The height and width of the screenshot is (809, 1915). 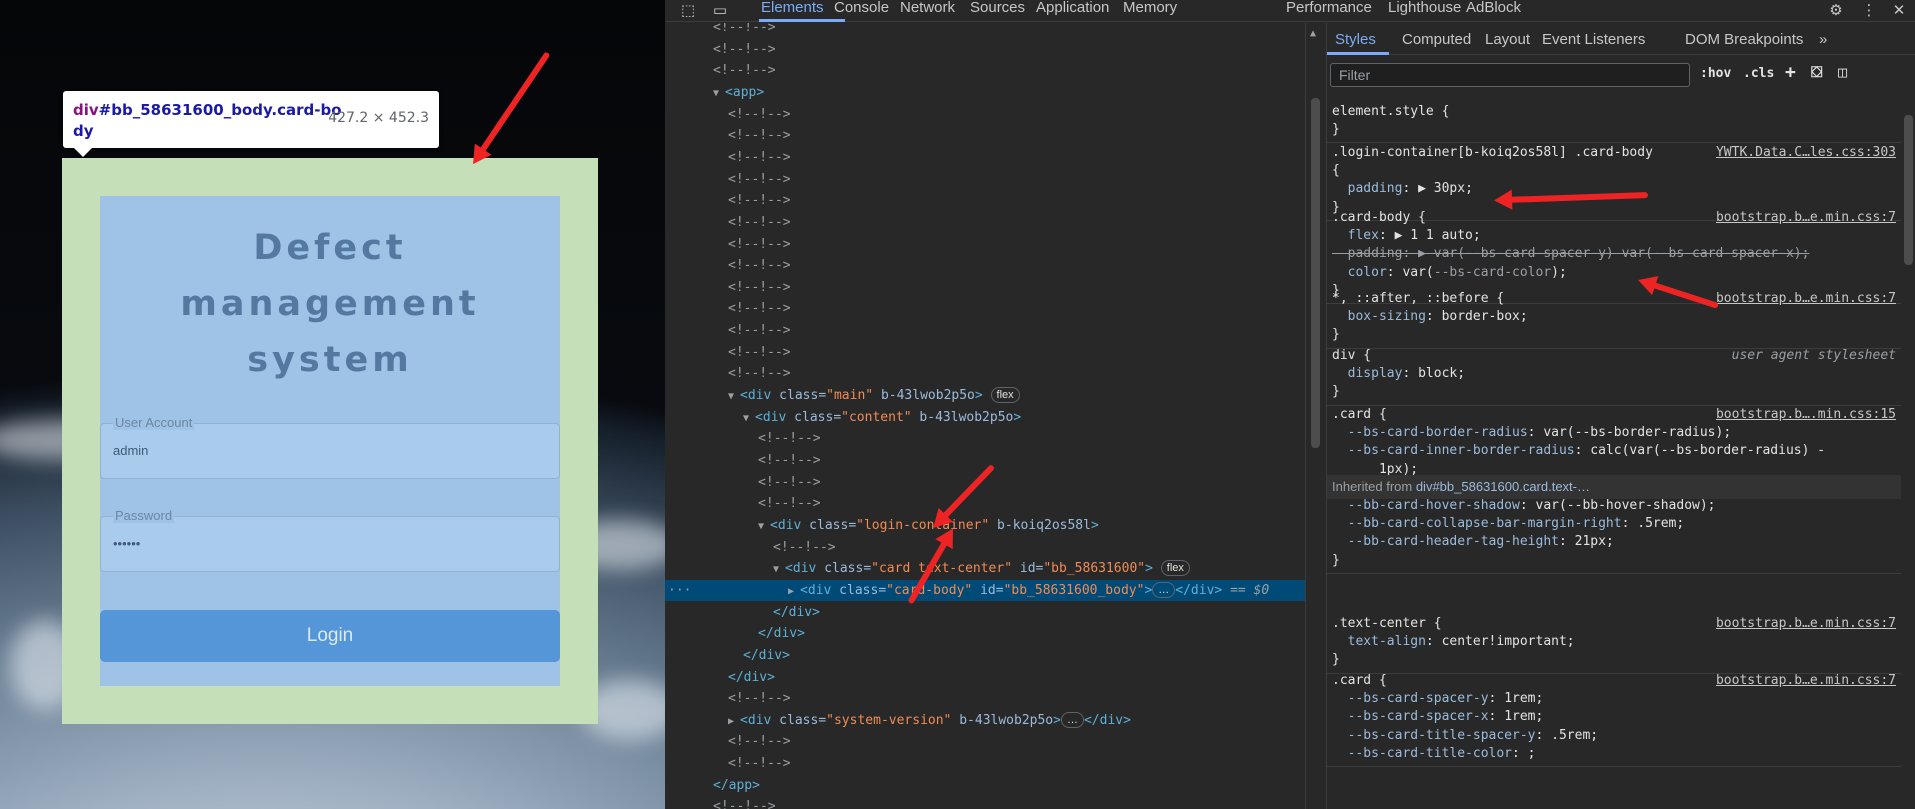 What do you see at coordinates (756, 396) in the screenshot?
I see `tag-open: <div` at bounding box center [756, 396].